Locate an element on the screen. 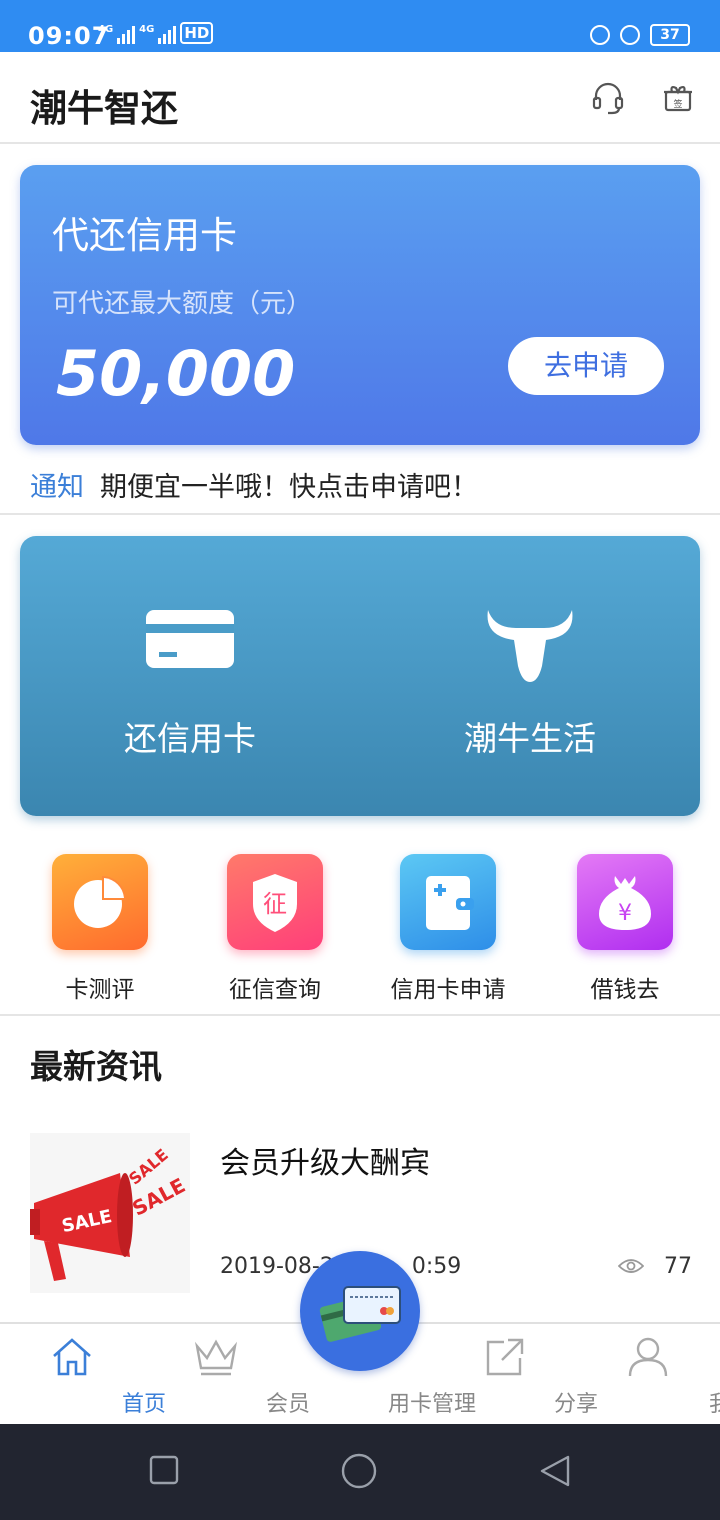  quick-card-review: 卡测评 is located at coordinates (100, 929).